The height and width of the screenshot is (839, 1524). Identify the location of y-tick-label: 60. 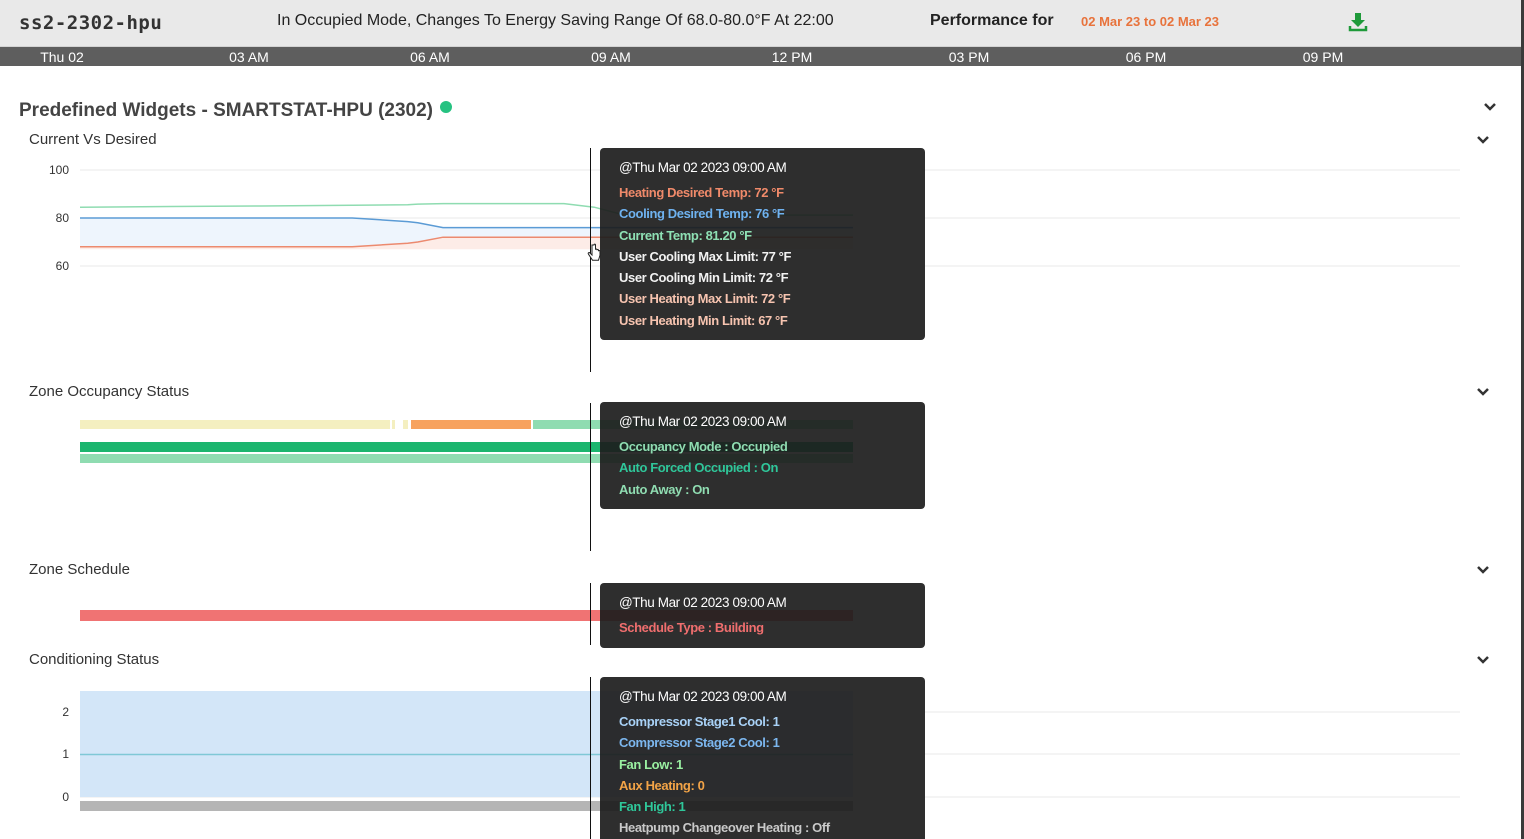
(63, 266).